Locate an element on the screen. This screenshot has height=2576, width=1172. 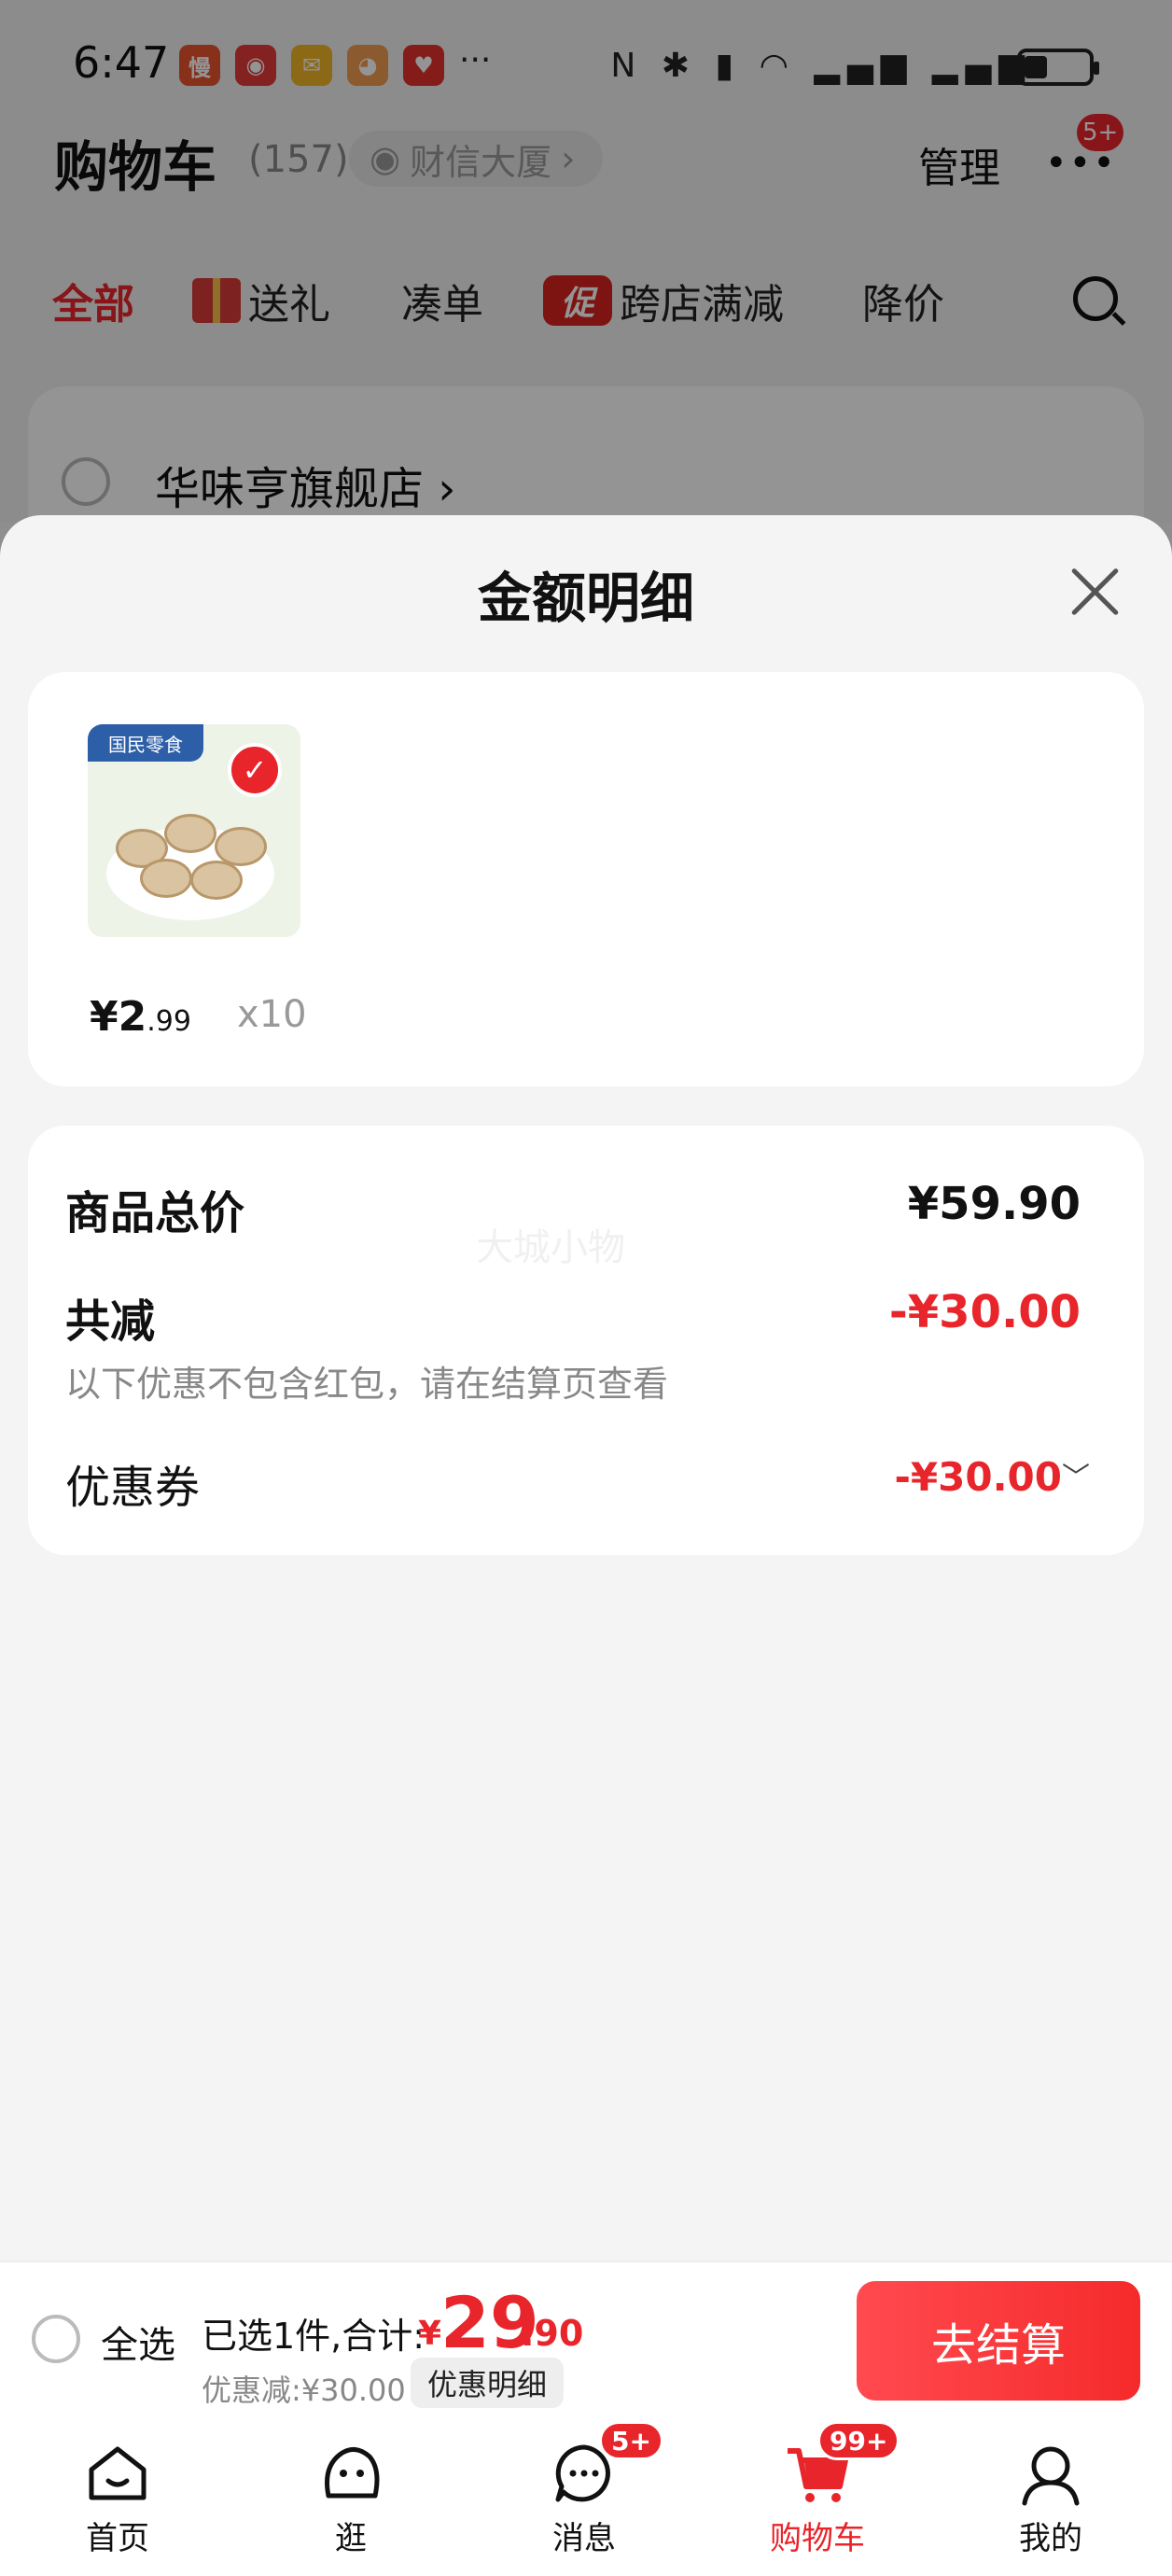
tab-cart: 购物车 99+ is located at coordinates (817, 2495).